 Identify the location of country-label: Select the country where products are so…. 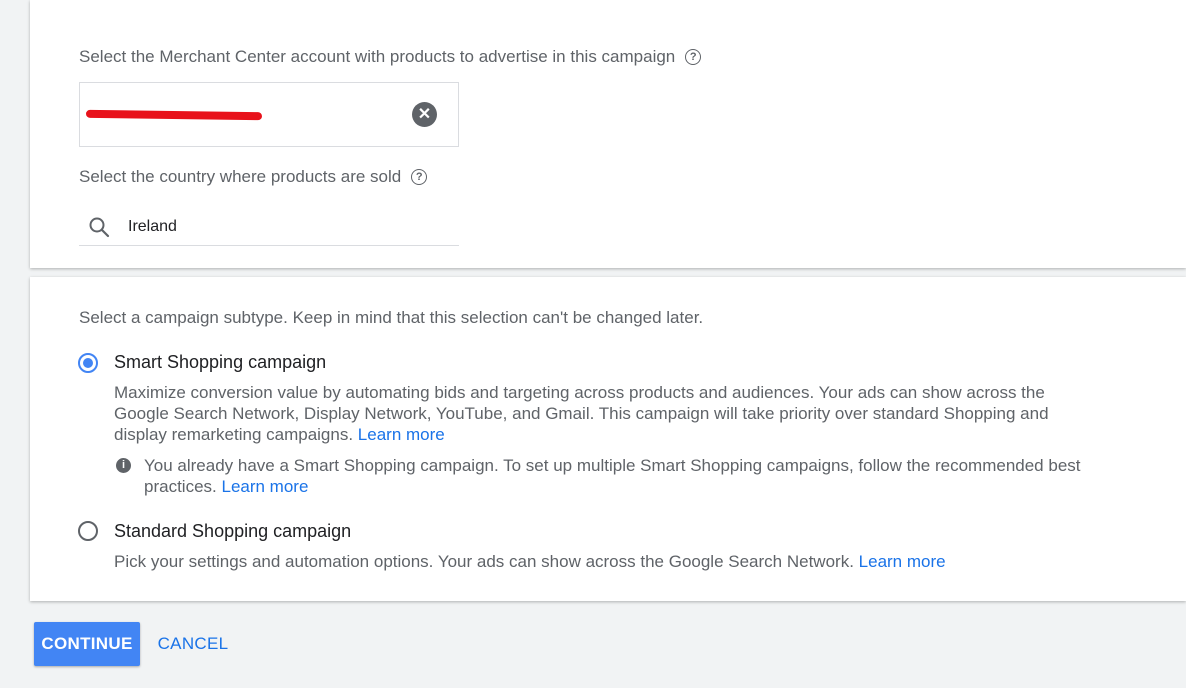
(253, 177).